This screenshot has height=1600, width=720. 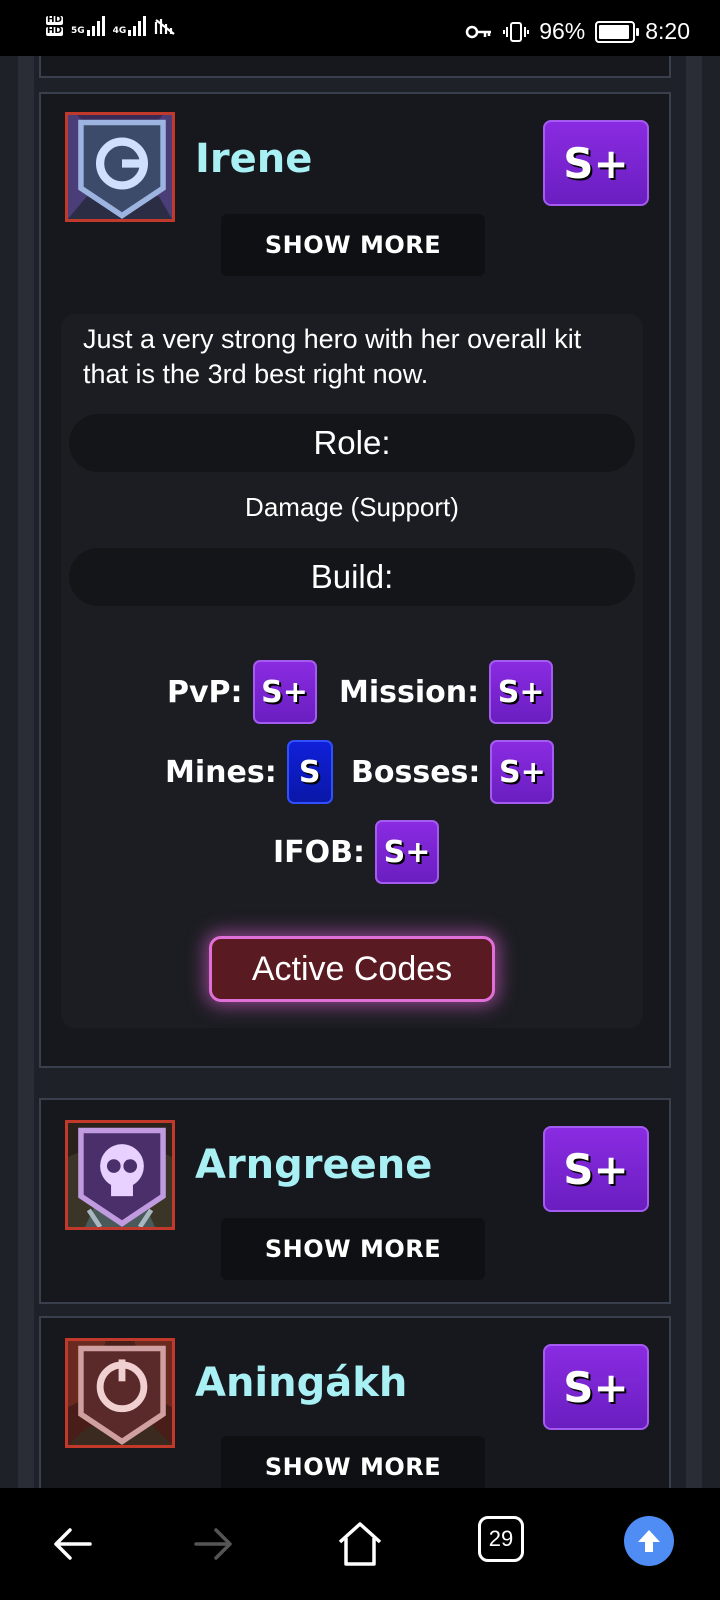 I want to click on status-right: 96% 8:20, so click(x=577, y=31).